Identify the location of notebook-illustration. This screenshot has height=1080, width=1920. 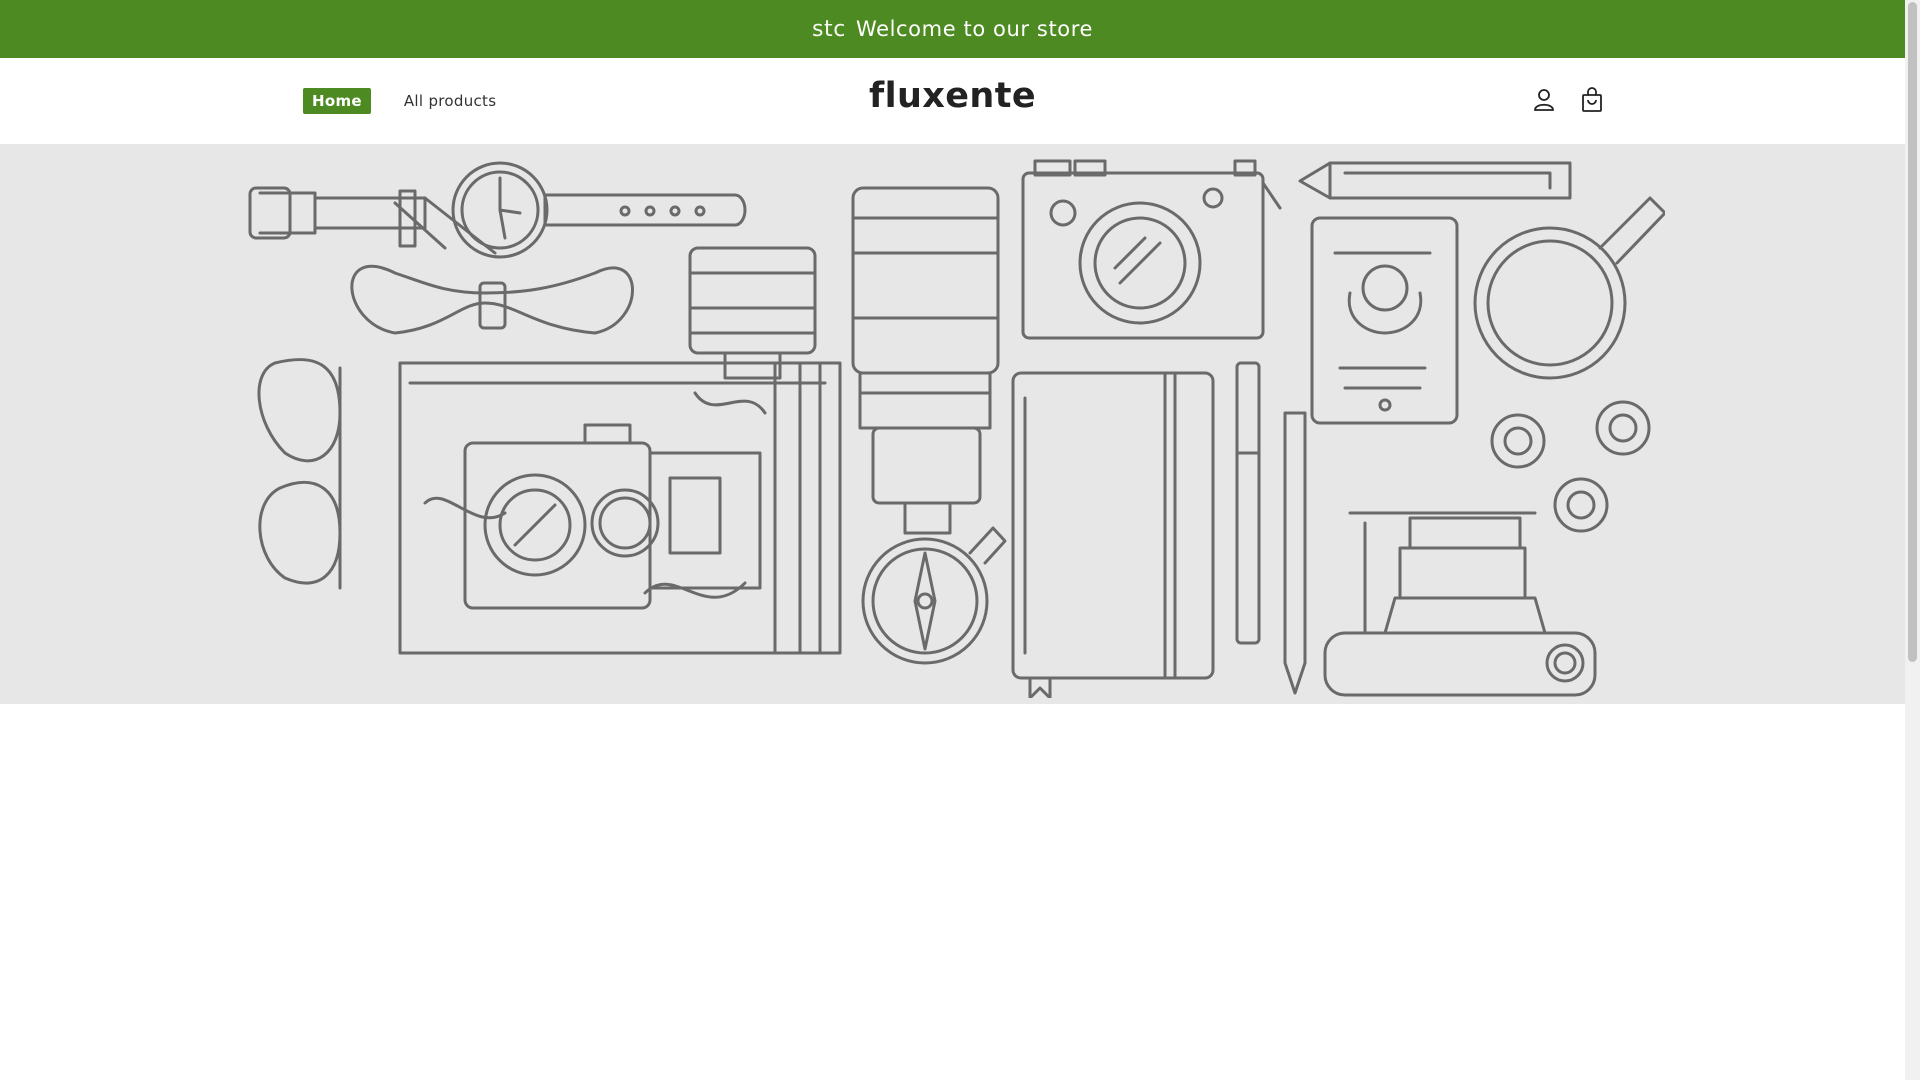
(1113, 534).